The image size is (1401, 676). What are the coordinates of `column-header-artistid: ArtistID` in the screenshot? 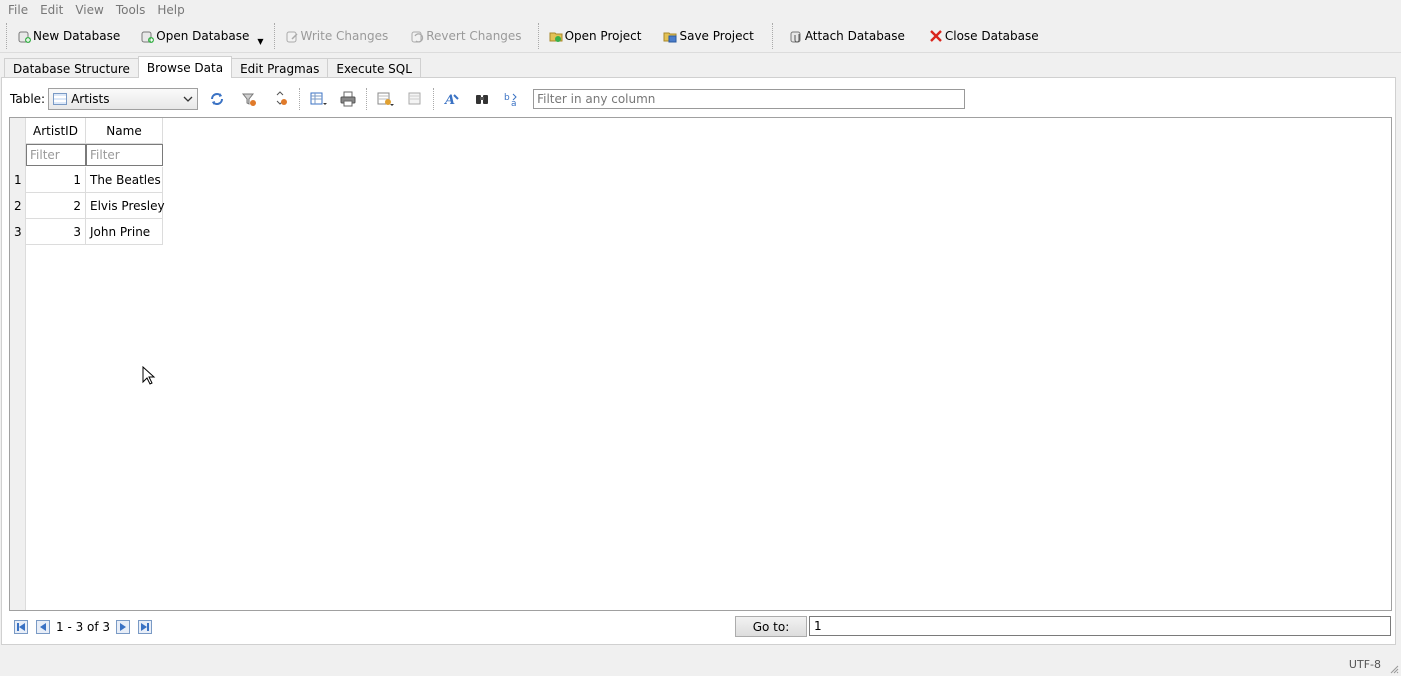 It's located at (56, 131).